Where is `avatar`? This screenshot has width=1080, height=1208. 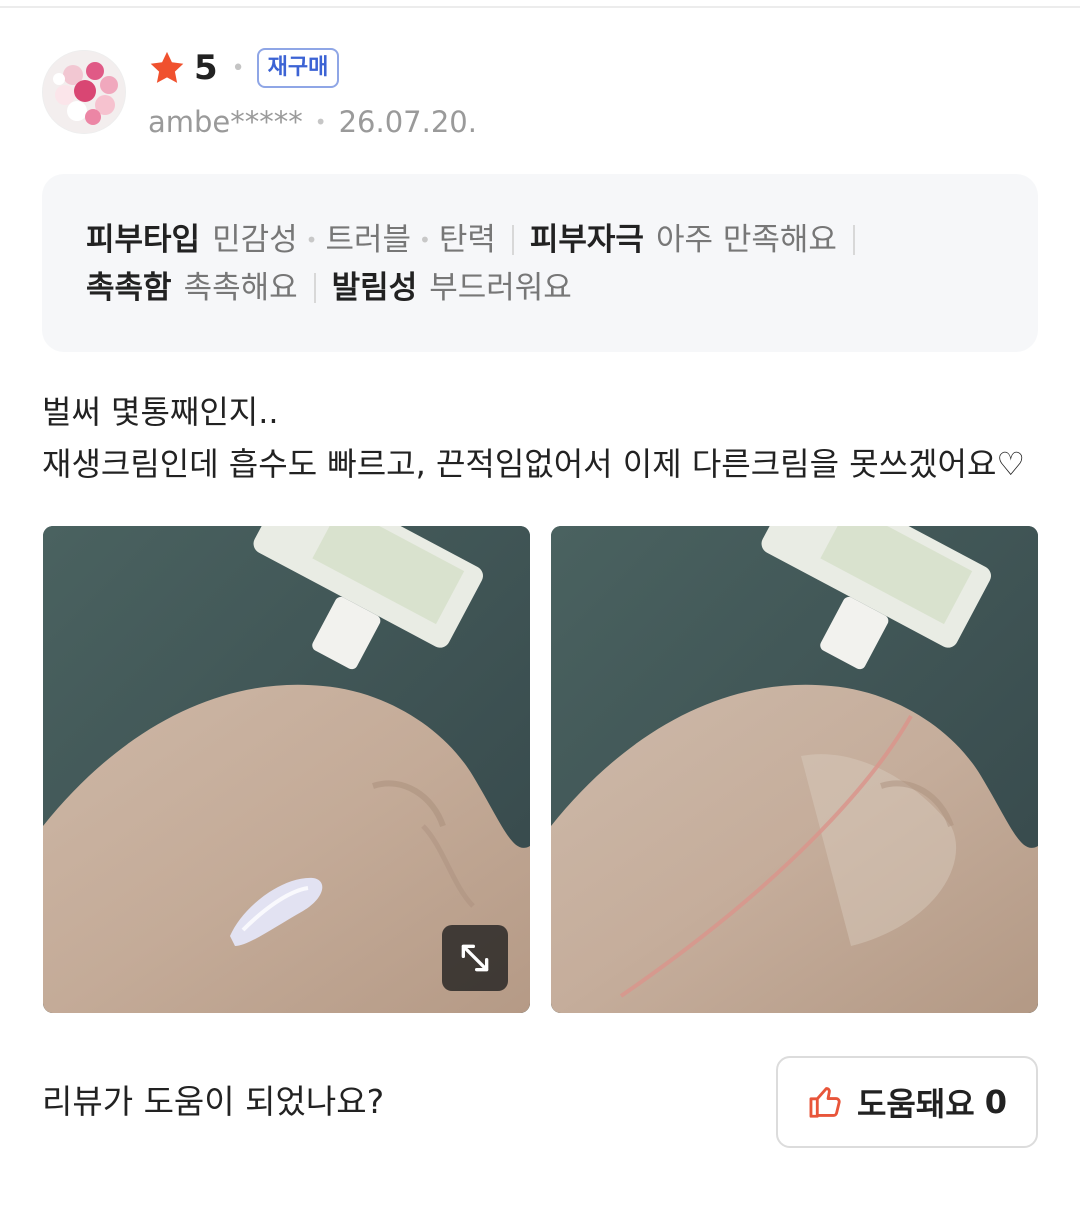 avatar is located at coordinates (84, 92).